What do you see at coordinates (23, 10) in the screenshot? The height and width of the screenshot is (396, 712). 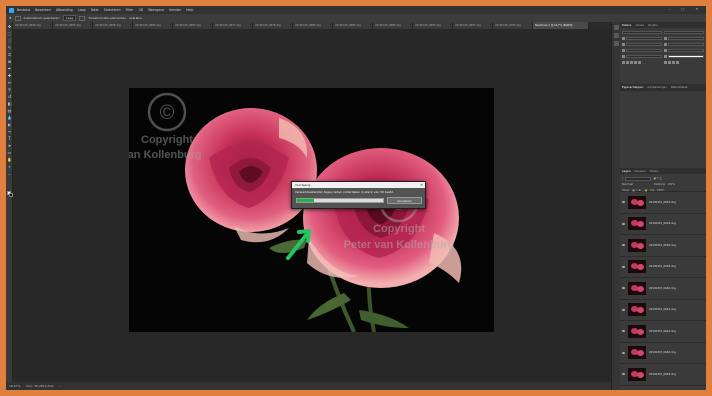 I see `menu-item-bestand: Bestand` at bounding box center [23, 10].